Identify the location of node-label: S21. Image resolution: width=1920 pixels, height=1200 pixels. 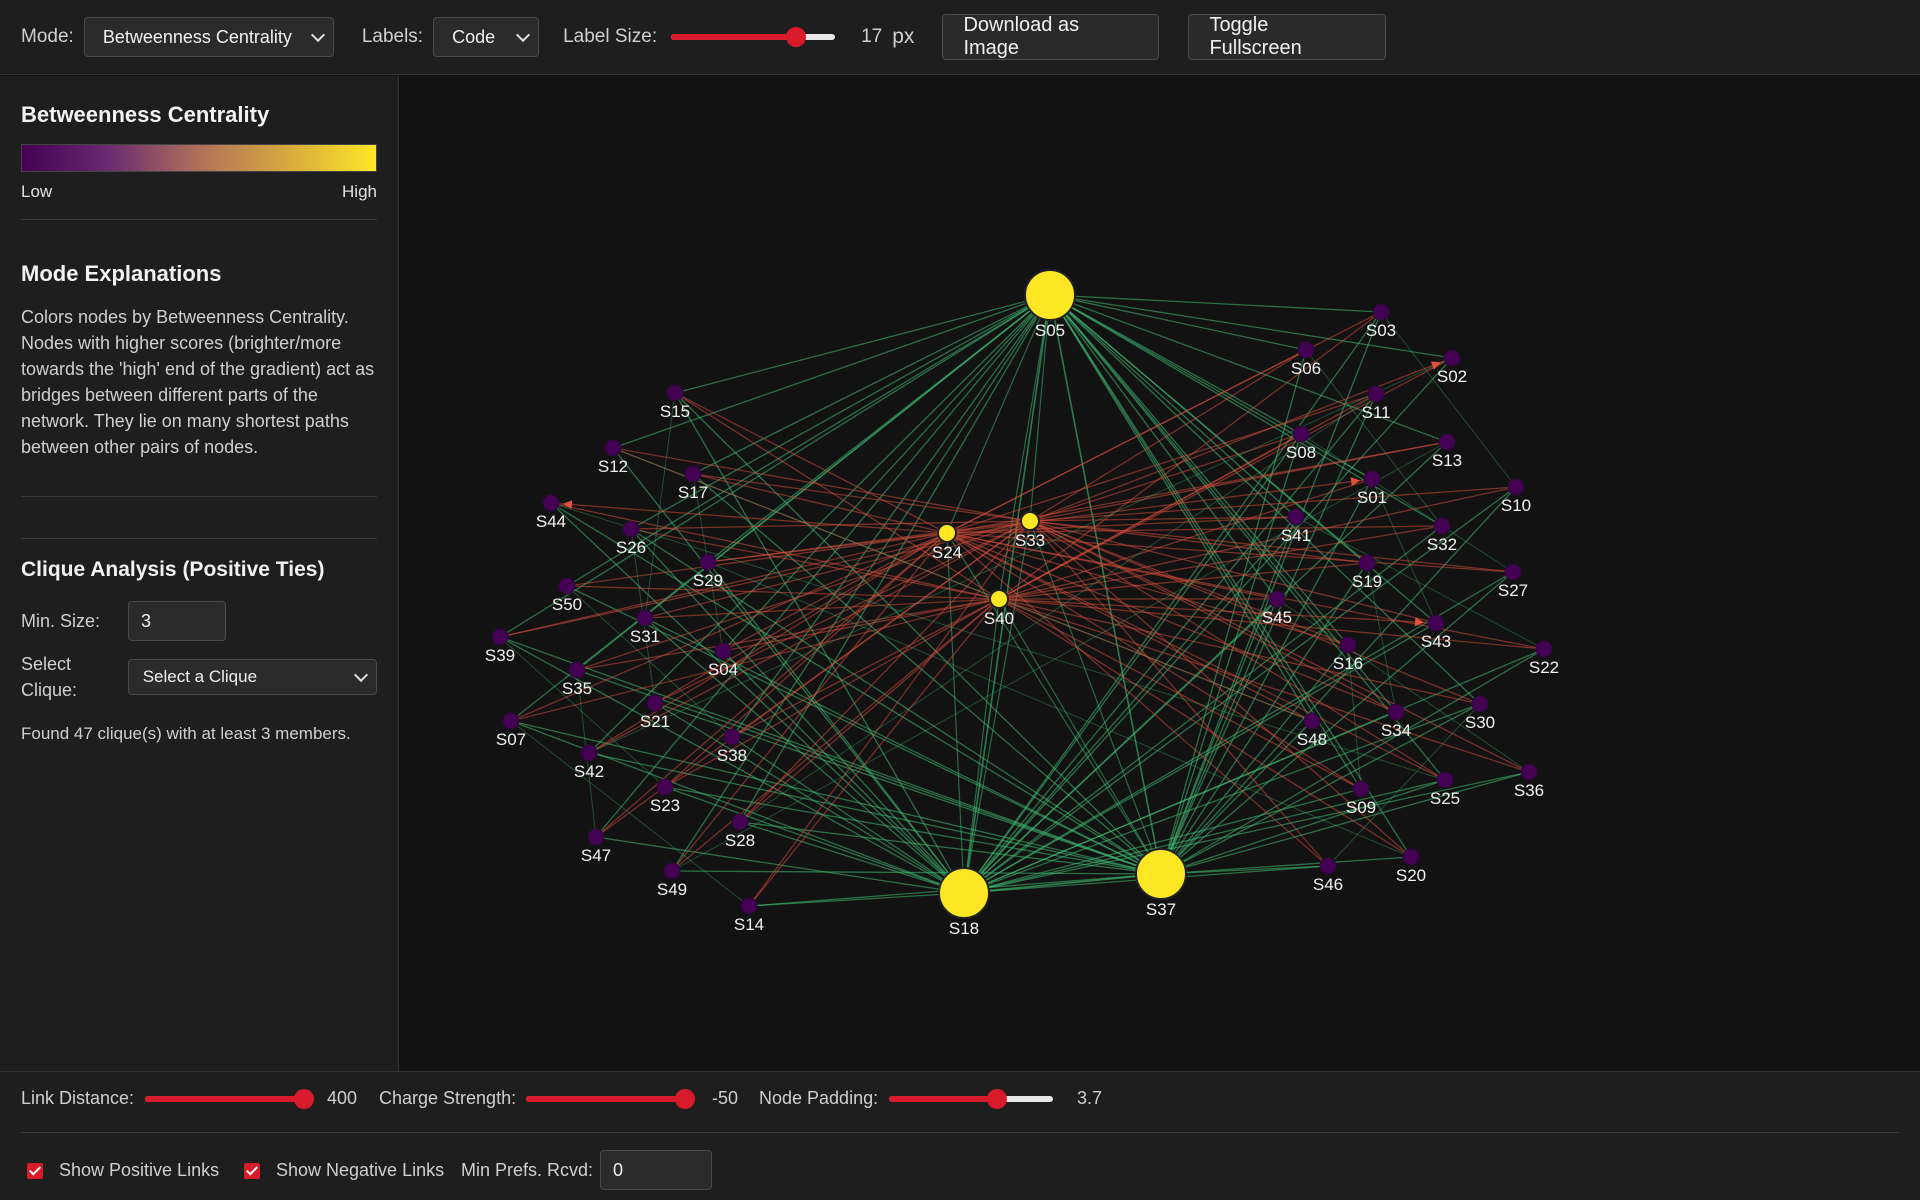
(655, 721).